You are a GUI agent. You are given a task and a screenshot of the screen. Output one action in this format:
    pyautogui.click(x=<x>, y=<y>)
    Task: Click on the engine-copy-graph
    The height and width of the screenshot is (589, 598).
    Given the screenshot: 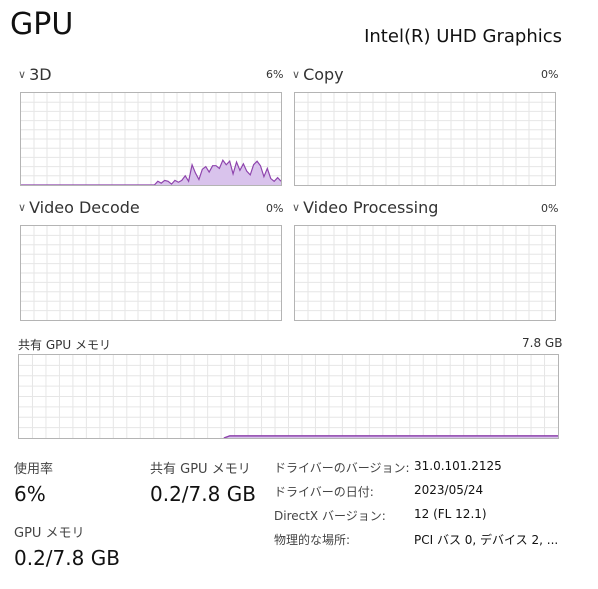 What is the action you would take?
    pyautogui.click(x=425, y=139)
    